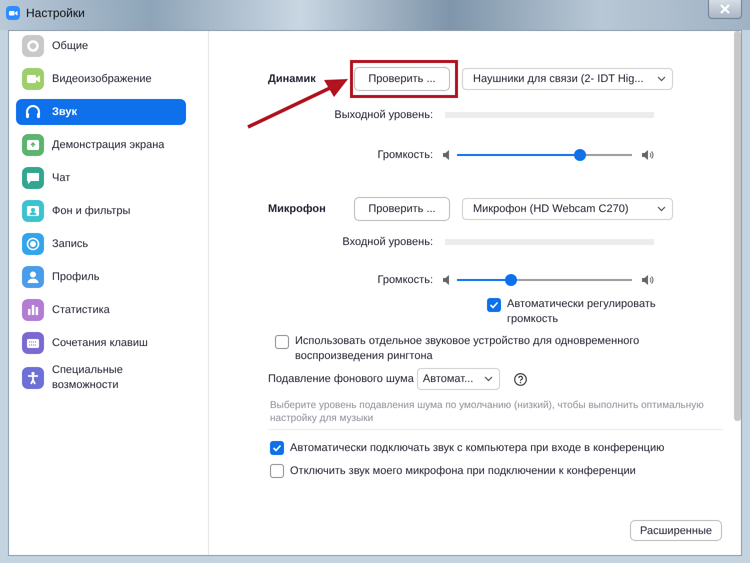  Describe the element at coordinates (33, 343) in the screenshot. I see `keyboard-icon` at that location.